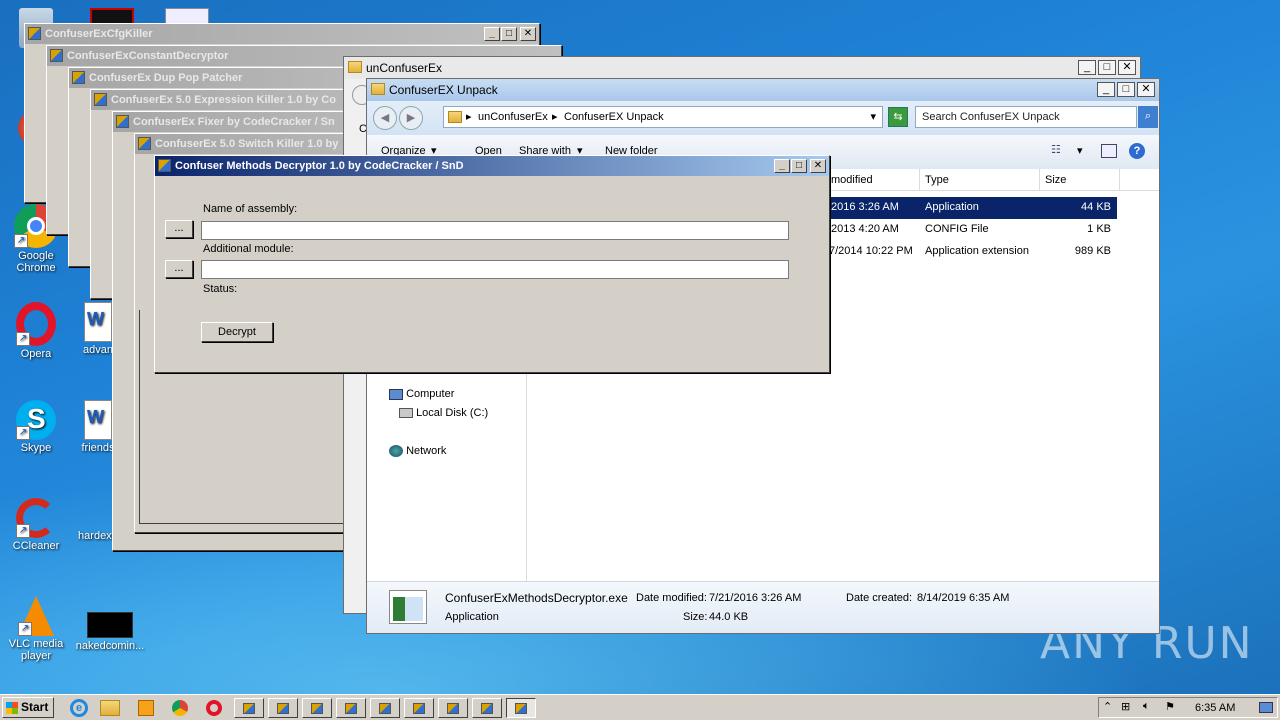 Image resolution: width=1280 pixels, height=720 pixels. Describe the element at coordinates (12, 708) in the screenshot. I see `windows-logo-icon` at that location.